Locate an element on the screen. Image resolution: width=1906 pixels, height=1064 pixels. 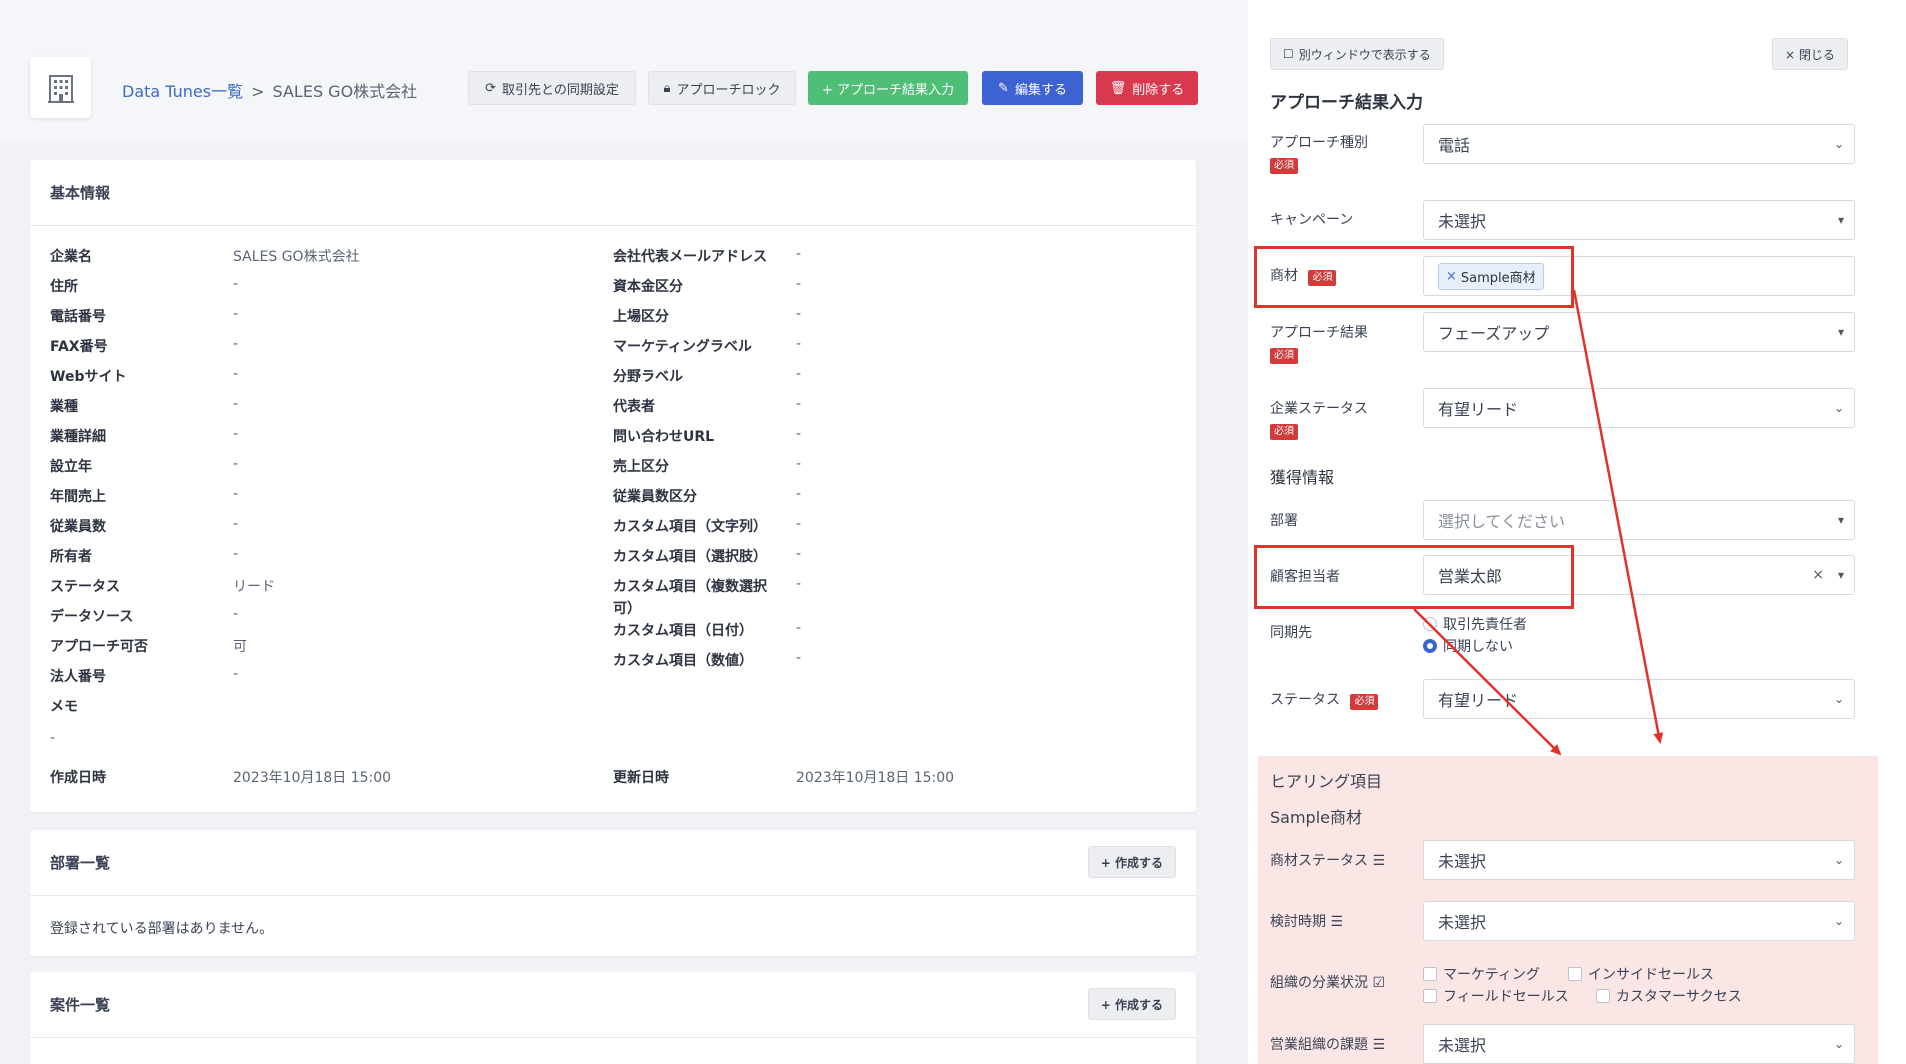
hearing-title: ヒアリング項目 is located at coordinates (1326, 781).